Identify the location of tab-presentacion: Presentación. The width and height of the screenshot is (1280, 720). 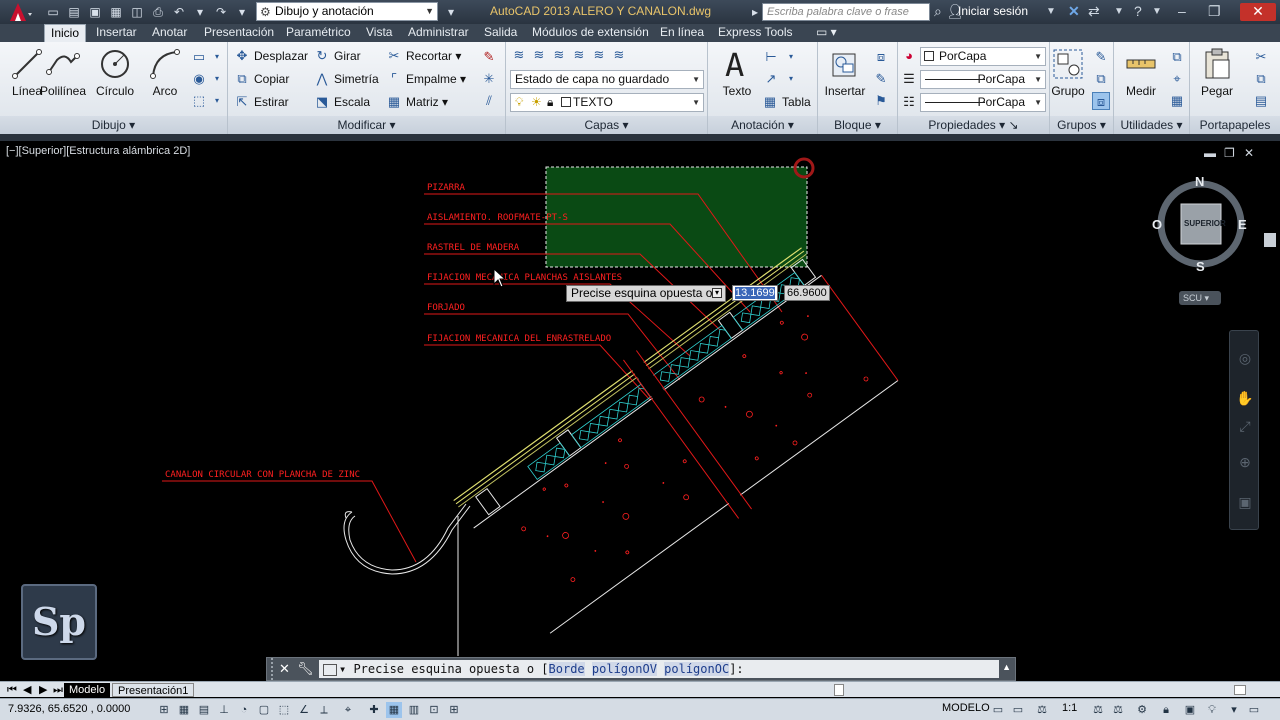
(239, 33).